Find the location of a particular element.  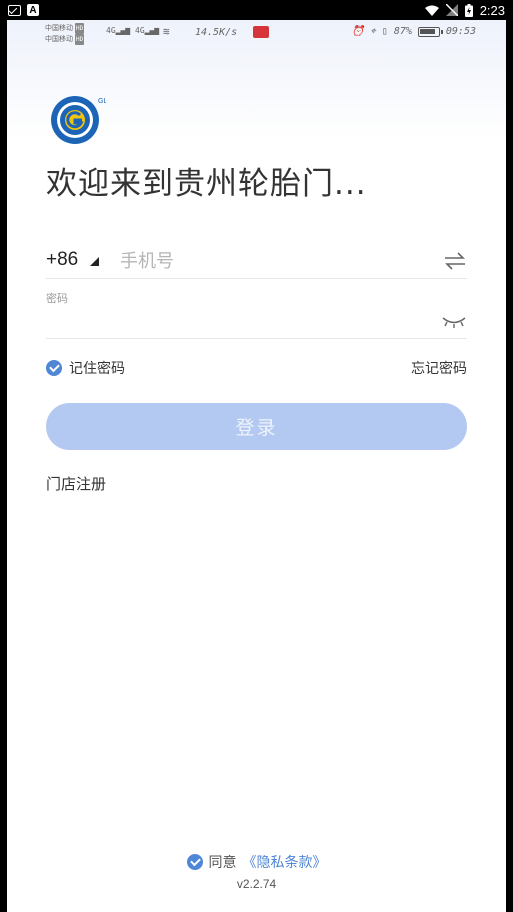

check-circle-icon is located at coordinates (54, 368).